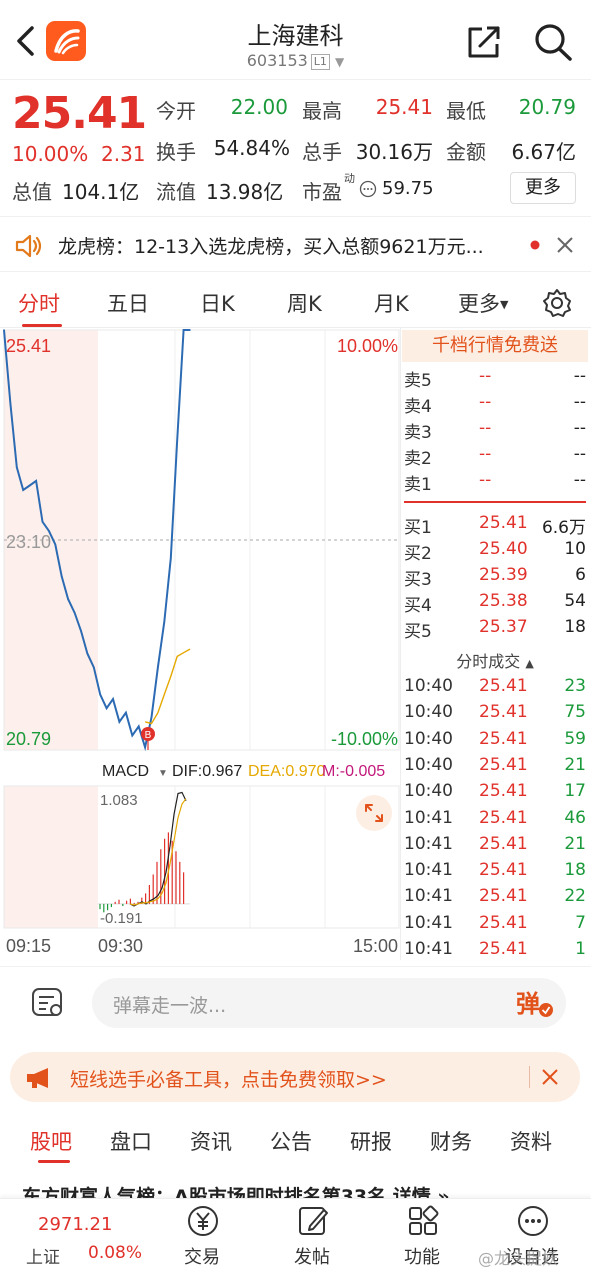 The image size is (591, 1272). Describe the element at coordinates (533, 1221) in the screenshot. I see `more-dots-icon` at that location.